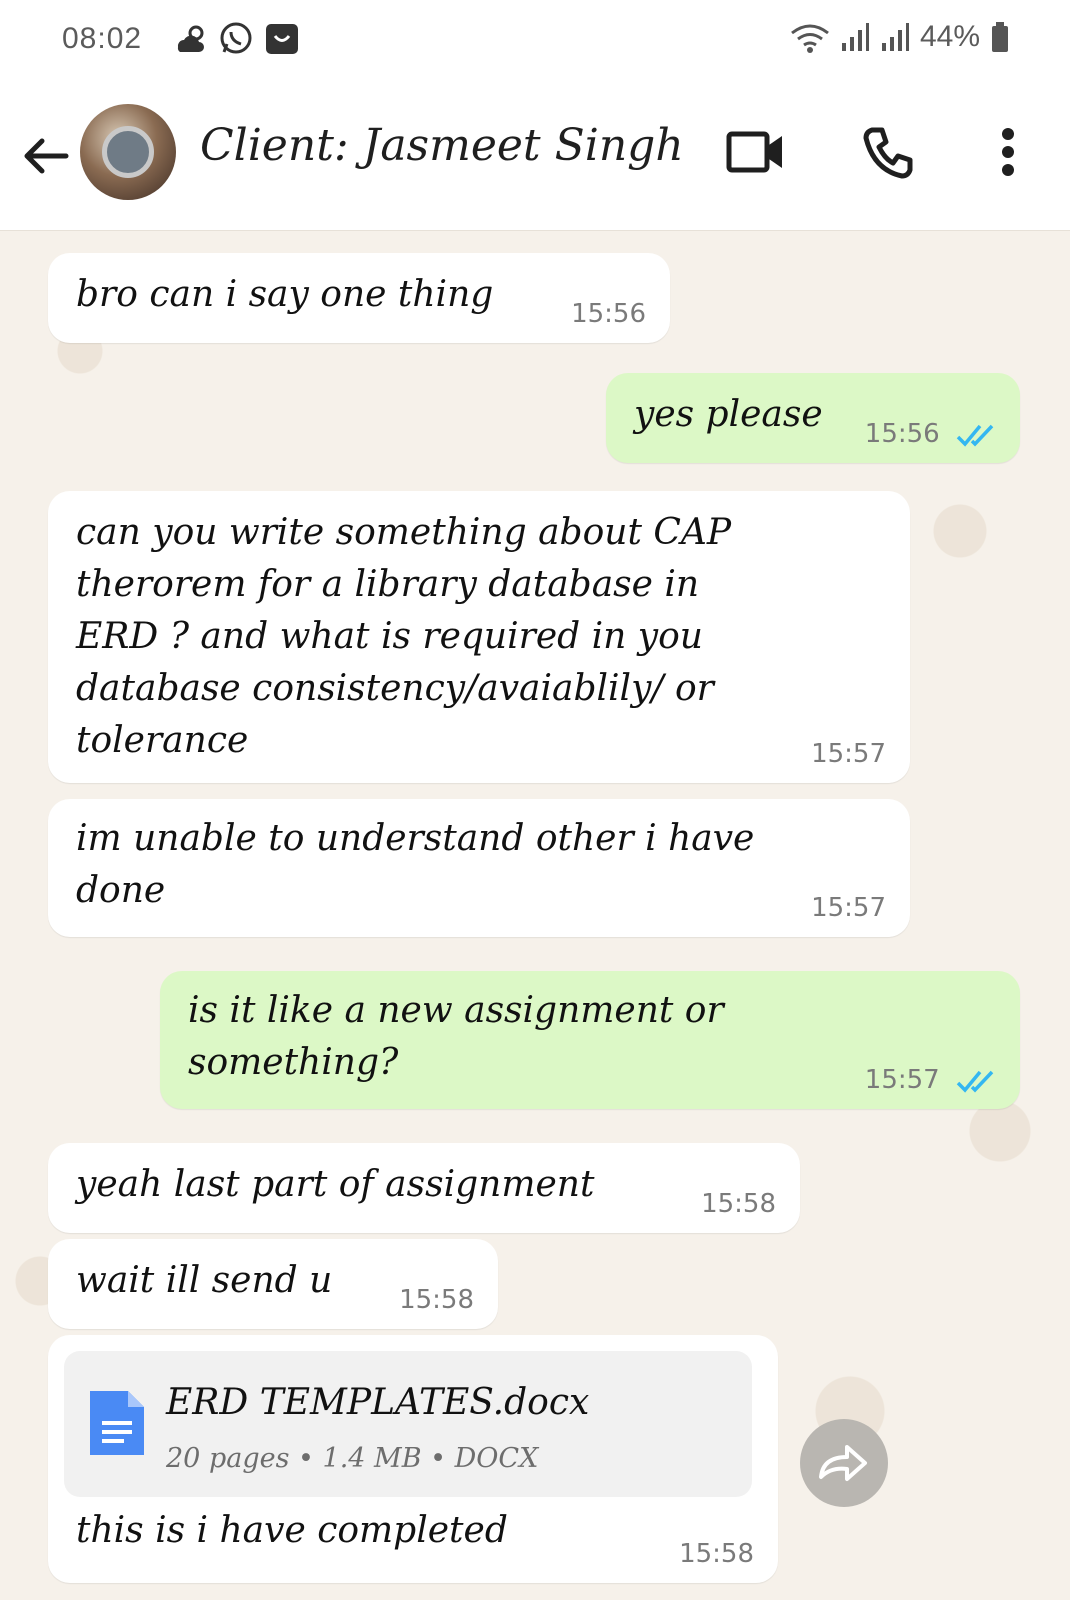  I want to click on message-line: database consistency/avaiablily/ or, so click(395, 688).